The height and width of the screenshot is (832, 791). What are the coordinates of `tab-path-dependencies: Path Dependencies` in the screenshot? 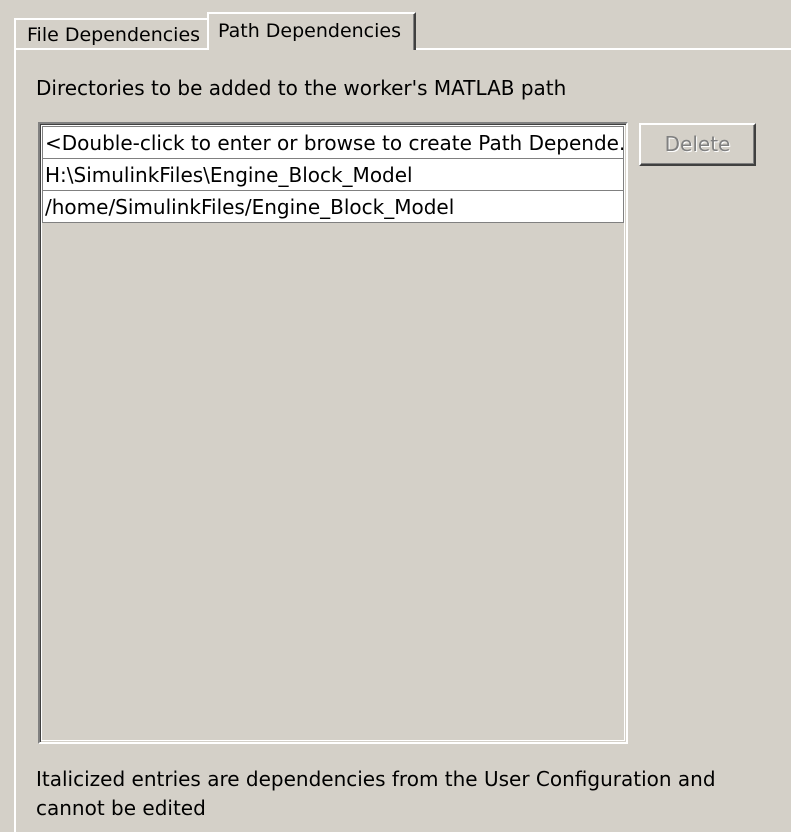 It's located at (311, 31).